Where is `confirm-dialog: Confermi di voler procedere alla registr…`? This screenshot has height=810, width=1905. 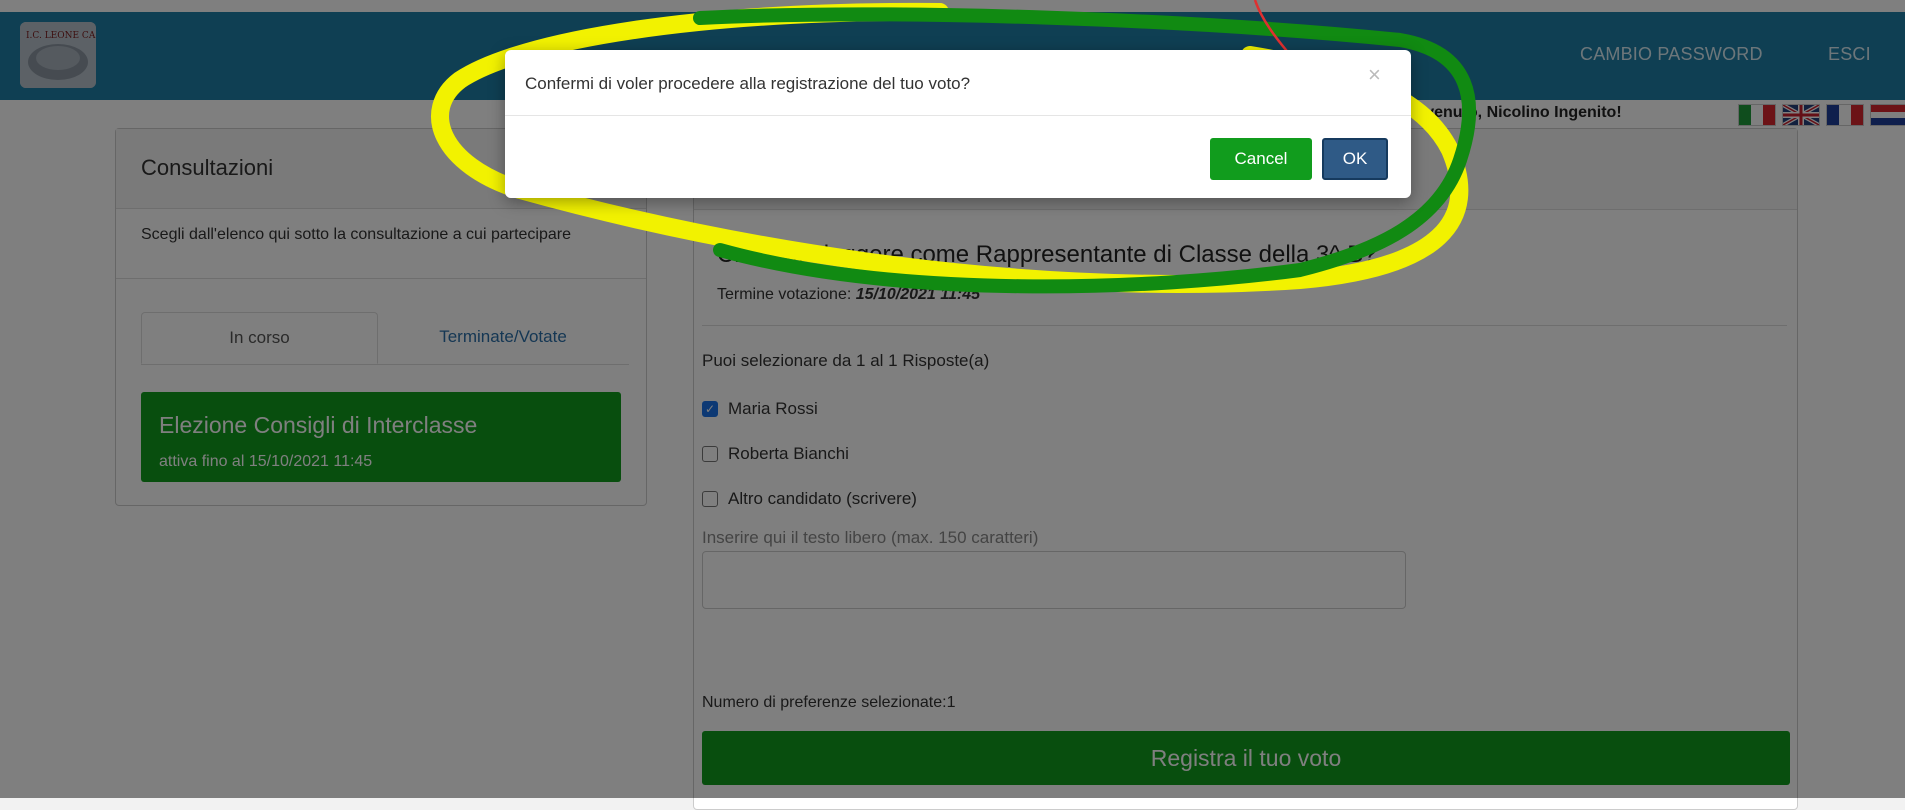 confirm-dialog: Confermi di voler procedere alla registr… is located at coordinates (958, 124).